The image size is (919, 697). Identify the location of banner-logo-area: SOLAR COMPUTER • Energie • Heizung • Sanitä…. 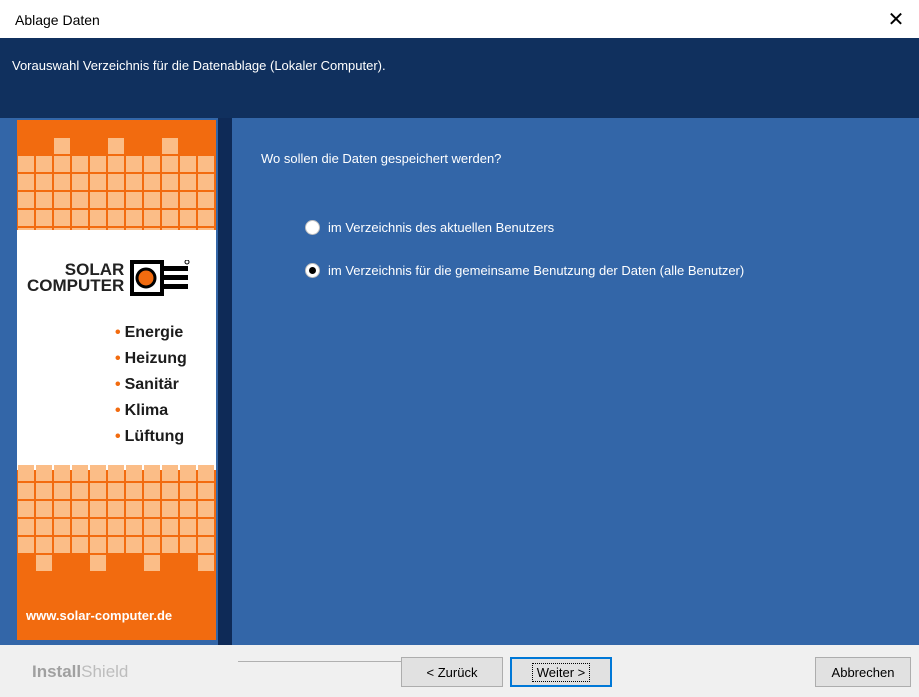
(116, 350).